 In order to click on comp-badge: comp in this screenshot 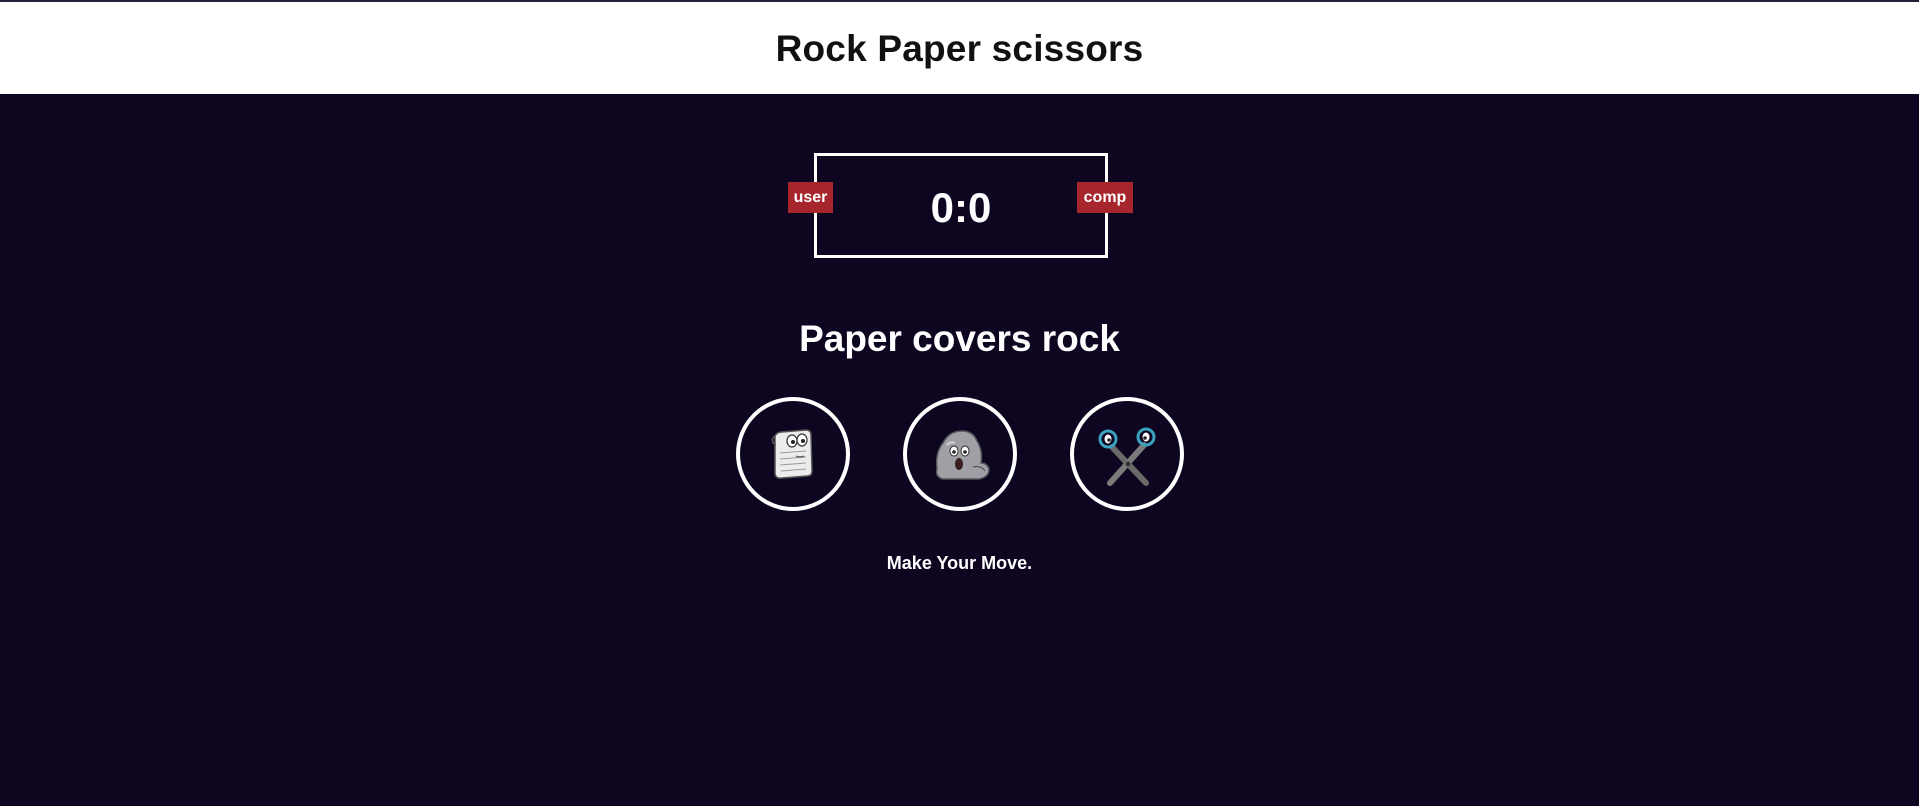, I will do `click(1105, 197)`.